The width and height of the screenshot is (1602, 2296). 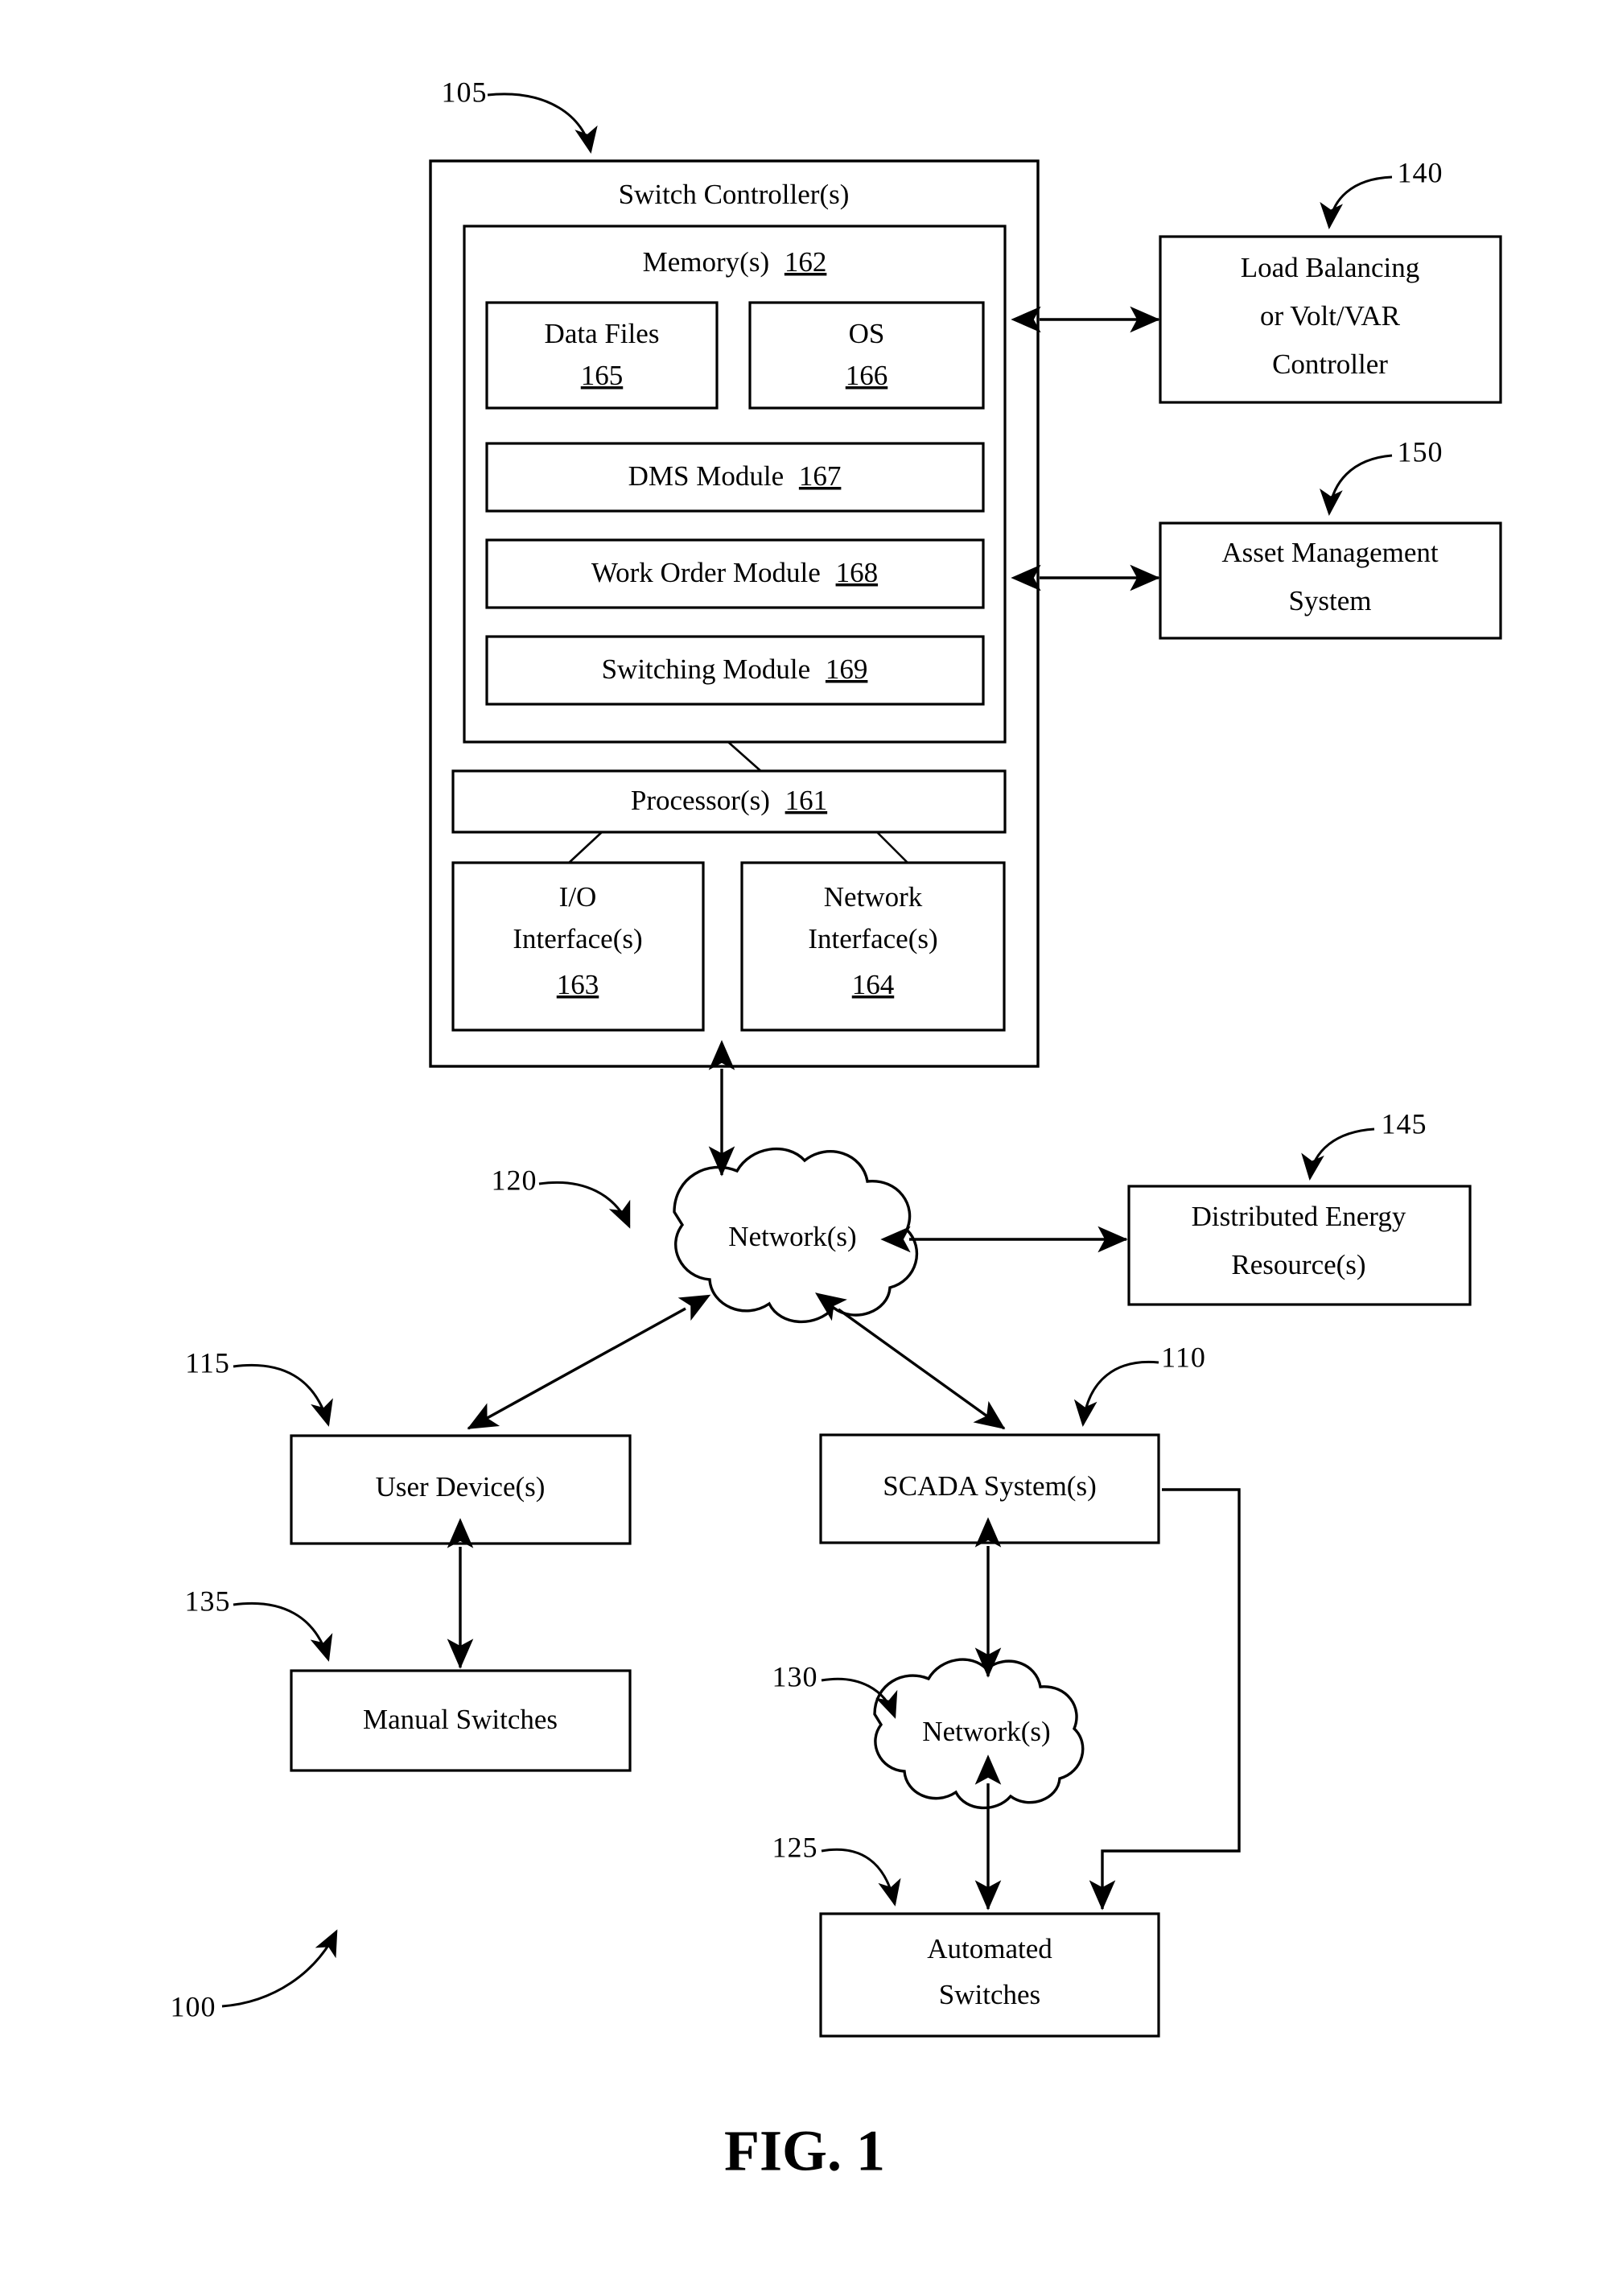 I want to click on user-device-label: User Device(s), so click(x=461, y=1486).